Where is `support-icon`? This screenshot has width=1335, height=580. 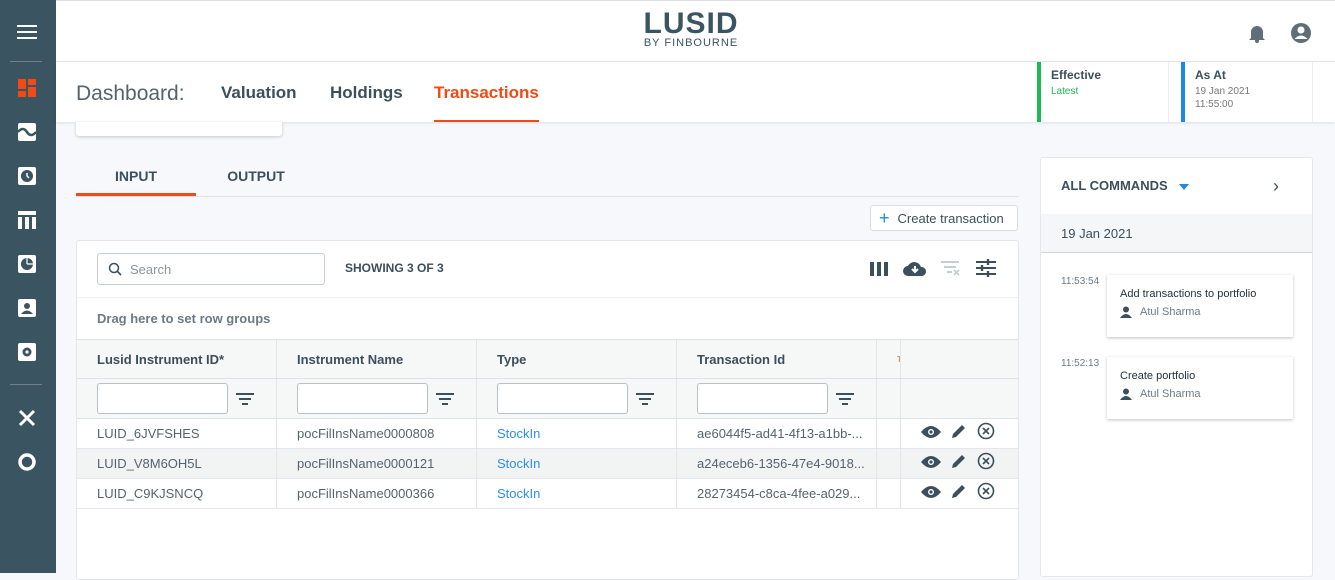
support-icon is located at coordinates (27, 462).